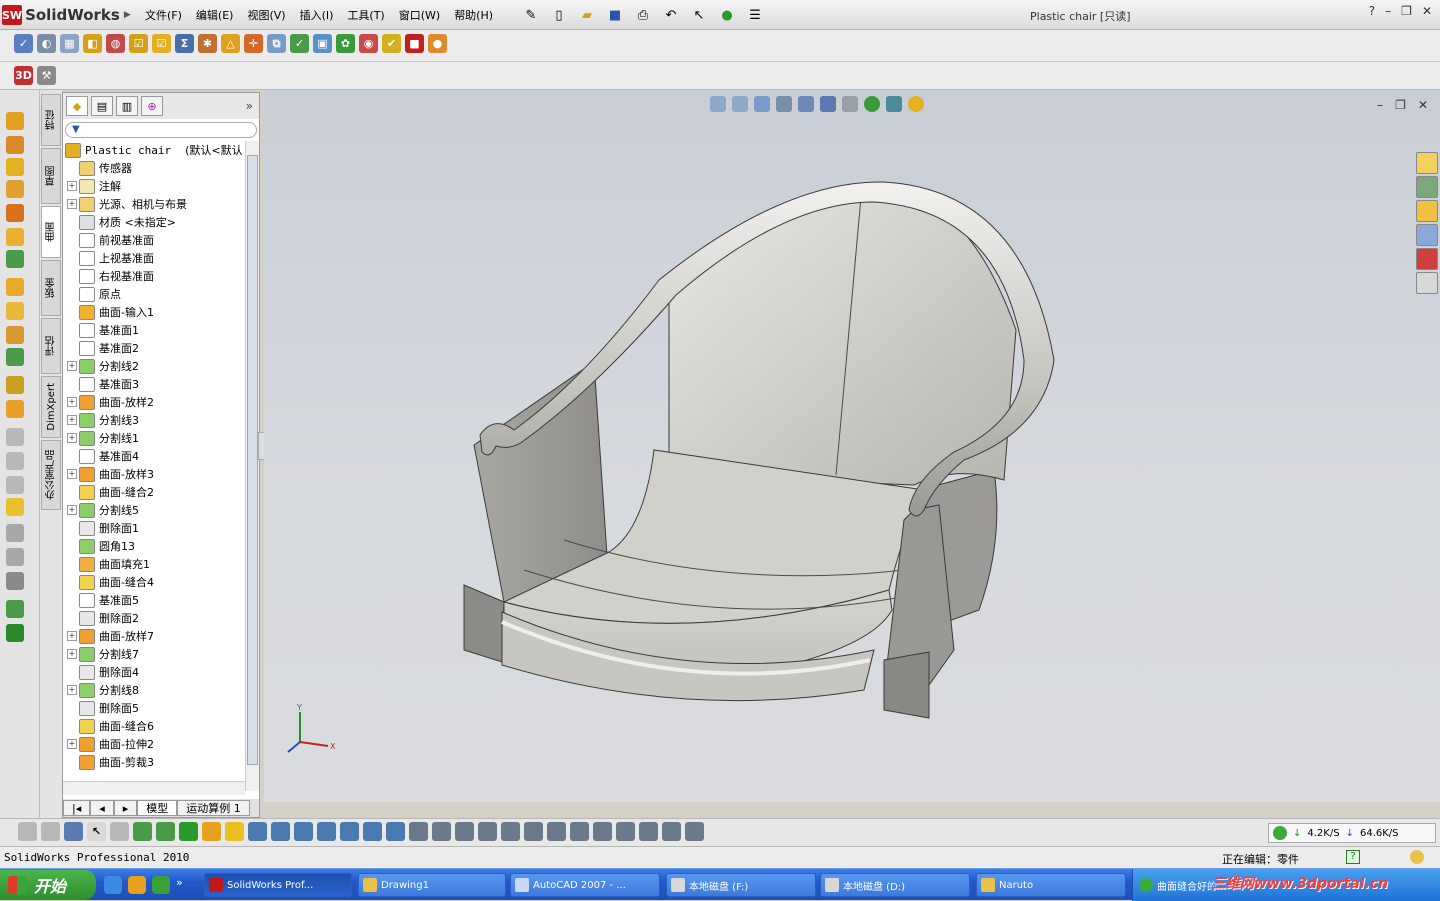 The image size is (1440, 901). Describe the element at coordinates (110, 762) in the screenshot. I see `tree-item: 曲面-剪裁3` at that location.